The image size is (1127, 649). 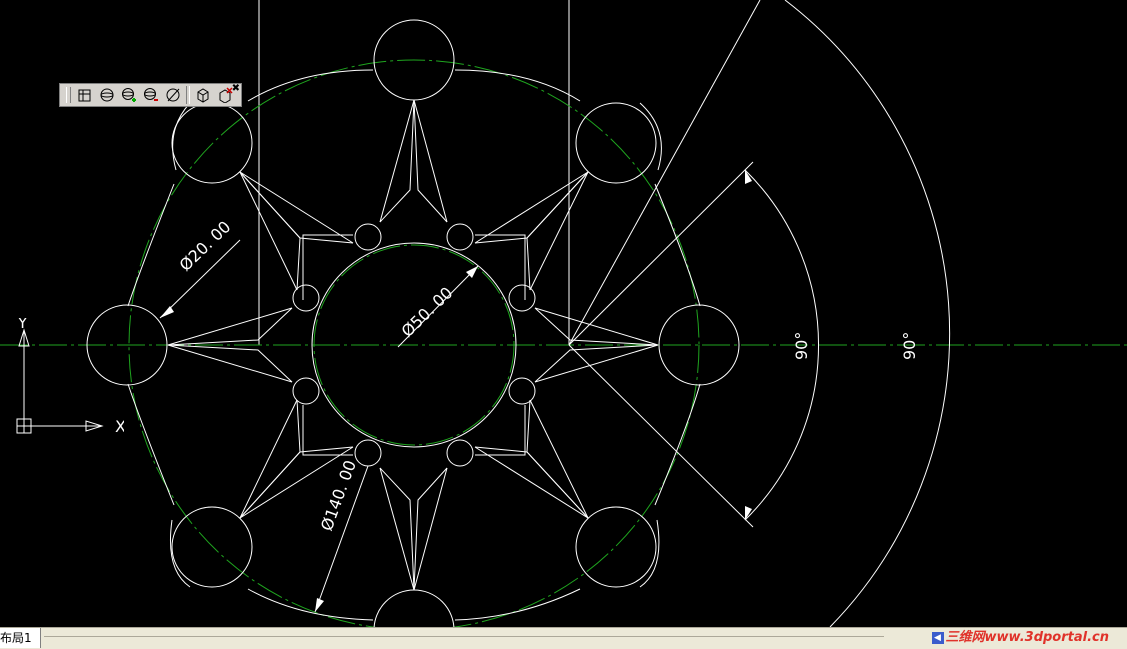 I want to click on tab-layout1: 布局1, so click(x=20, y=638).